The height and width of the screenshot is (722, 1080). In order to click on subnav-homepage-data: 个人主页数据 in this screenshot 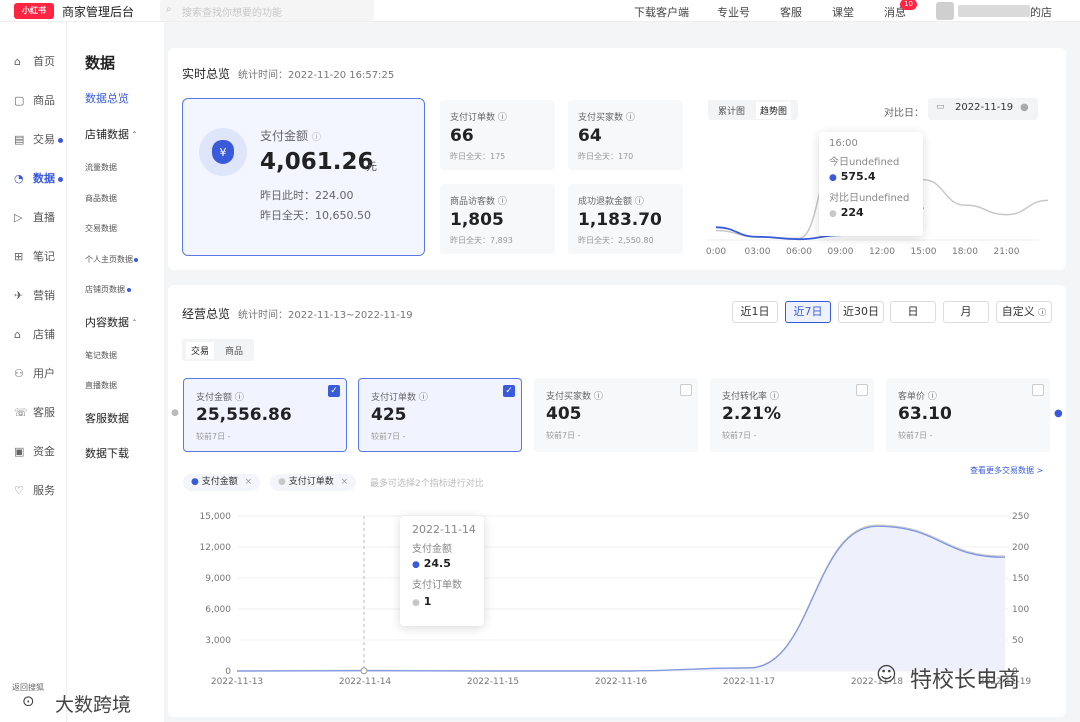, I will do `click(111, 259)`.